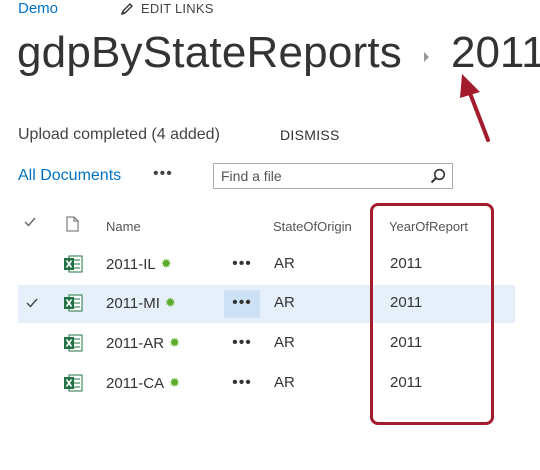 This screenshot has height=470, width=540. Describe the element at coordinates (127, 9) in the screenshot. I see `pencil-icon` at that location.